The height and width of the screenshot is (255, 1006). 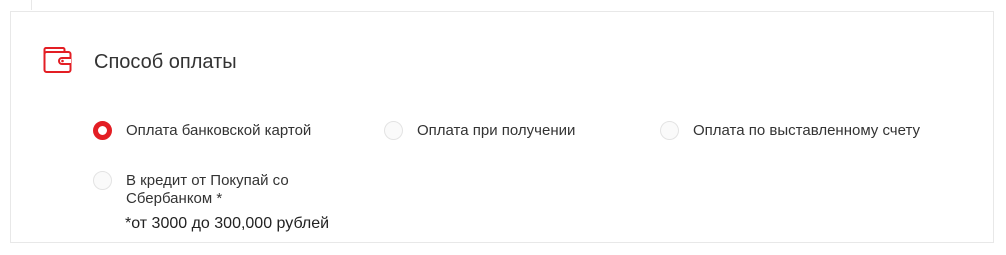 What do you see at coordinates (102, 180) in the screenshot?
I see `radio-credit` at bounding box center [102, 180].